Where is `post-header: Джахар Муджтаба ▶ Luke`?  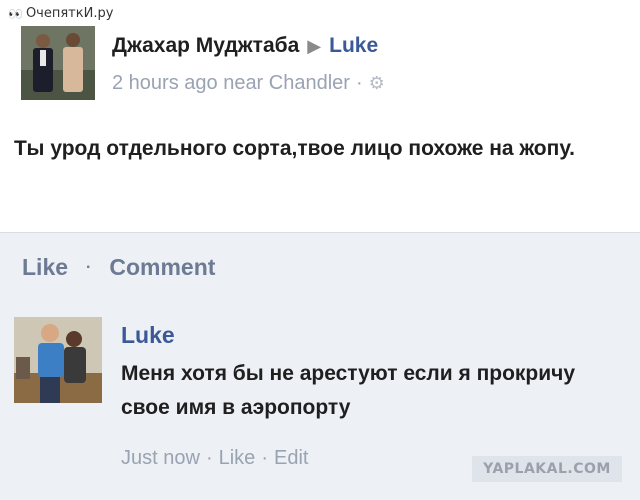 post-header: Джахар Муджтаба ▶ Luke is located at coordinates (245, 46).